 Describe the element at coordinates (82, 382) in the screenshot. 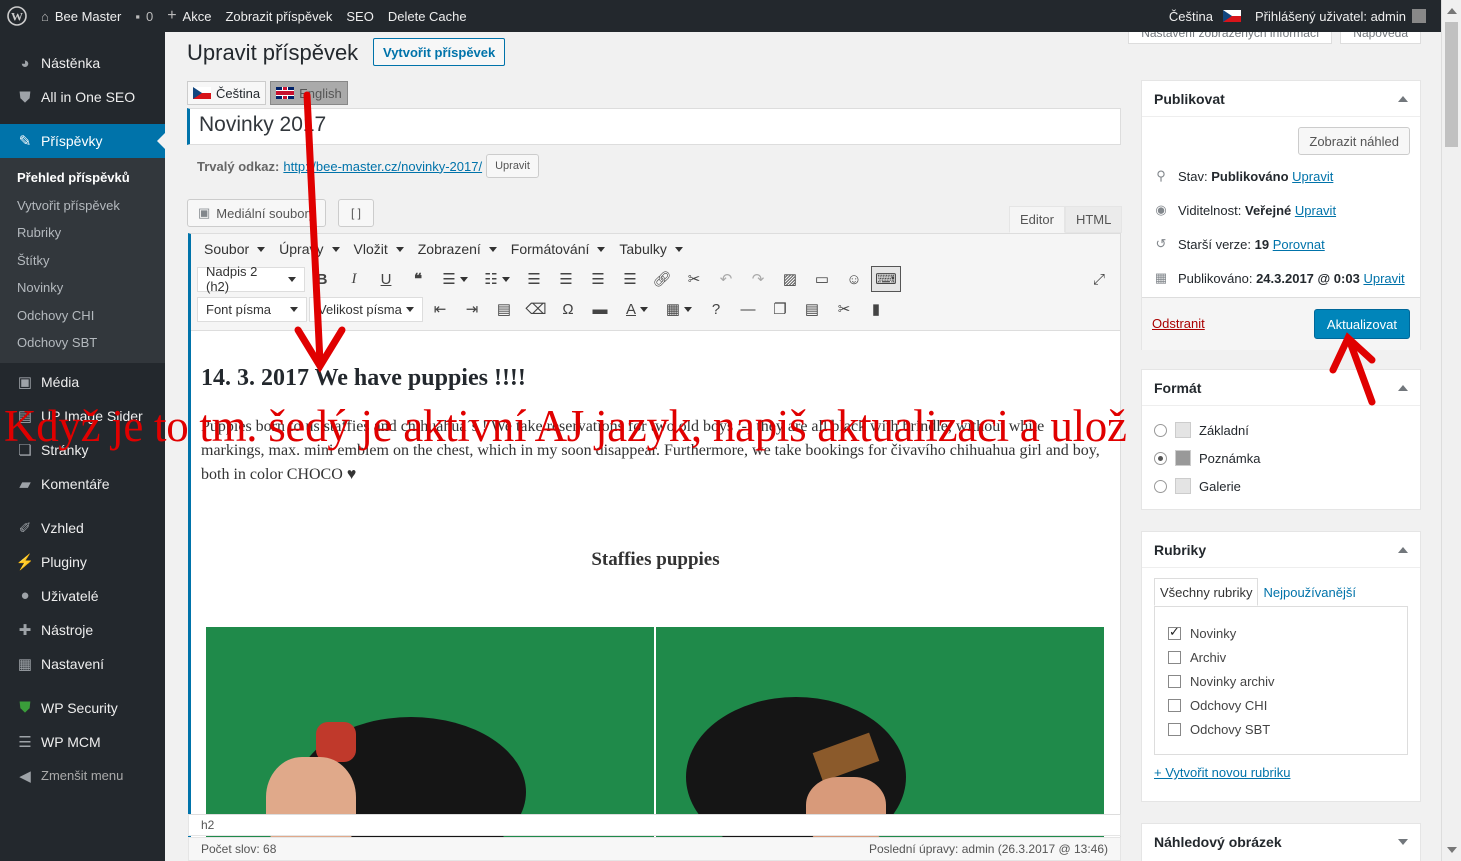

I see `sidebar-item-media: ▣ Média` at that location.